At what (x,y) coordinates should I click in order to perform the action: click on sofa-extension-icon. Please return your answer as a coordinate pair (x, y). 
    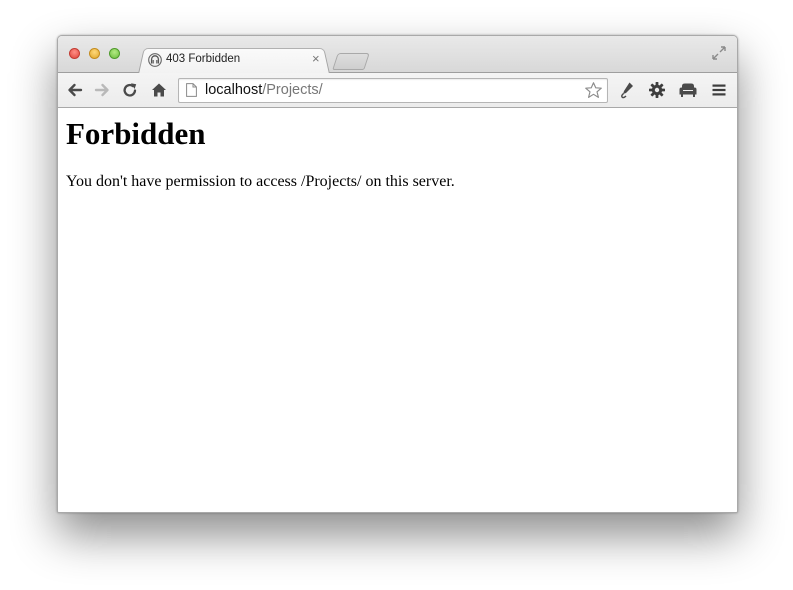
    Looking at the image, I should click on (688, 90).